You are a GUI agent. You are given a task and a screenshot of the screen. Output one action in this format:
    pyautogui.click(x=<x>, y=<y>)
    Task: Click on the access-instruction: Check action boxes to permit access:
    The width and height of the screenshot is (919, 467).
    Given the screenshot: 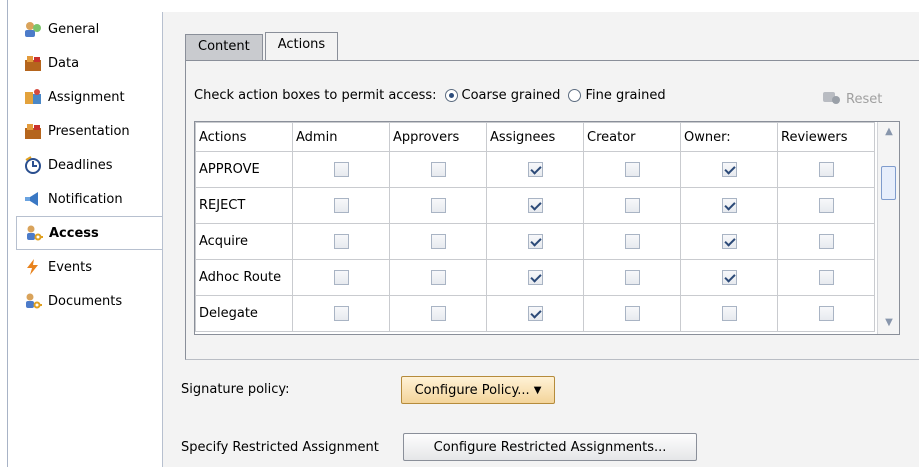 What is the action you would take?
    pyautogui.click(x=315, y=95)
    